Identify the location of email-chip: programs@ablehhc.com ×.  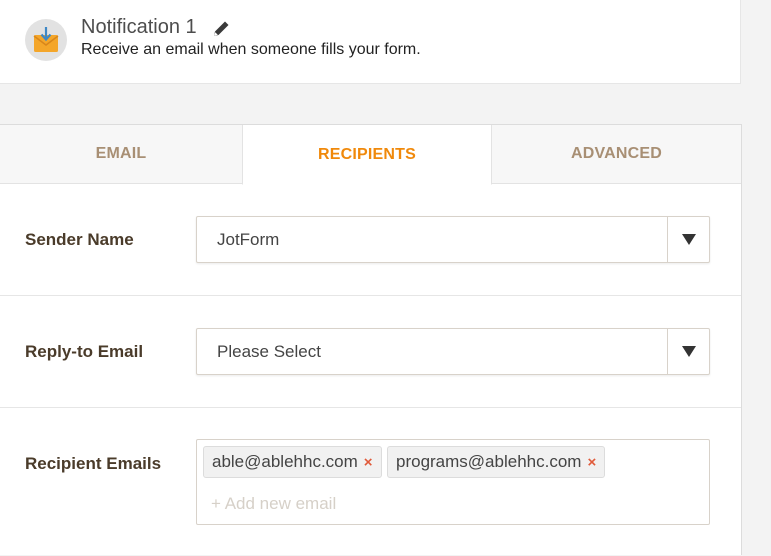
(496, 462).